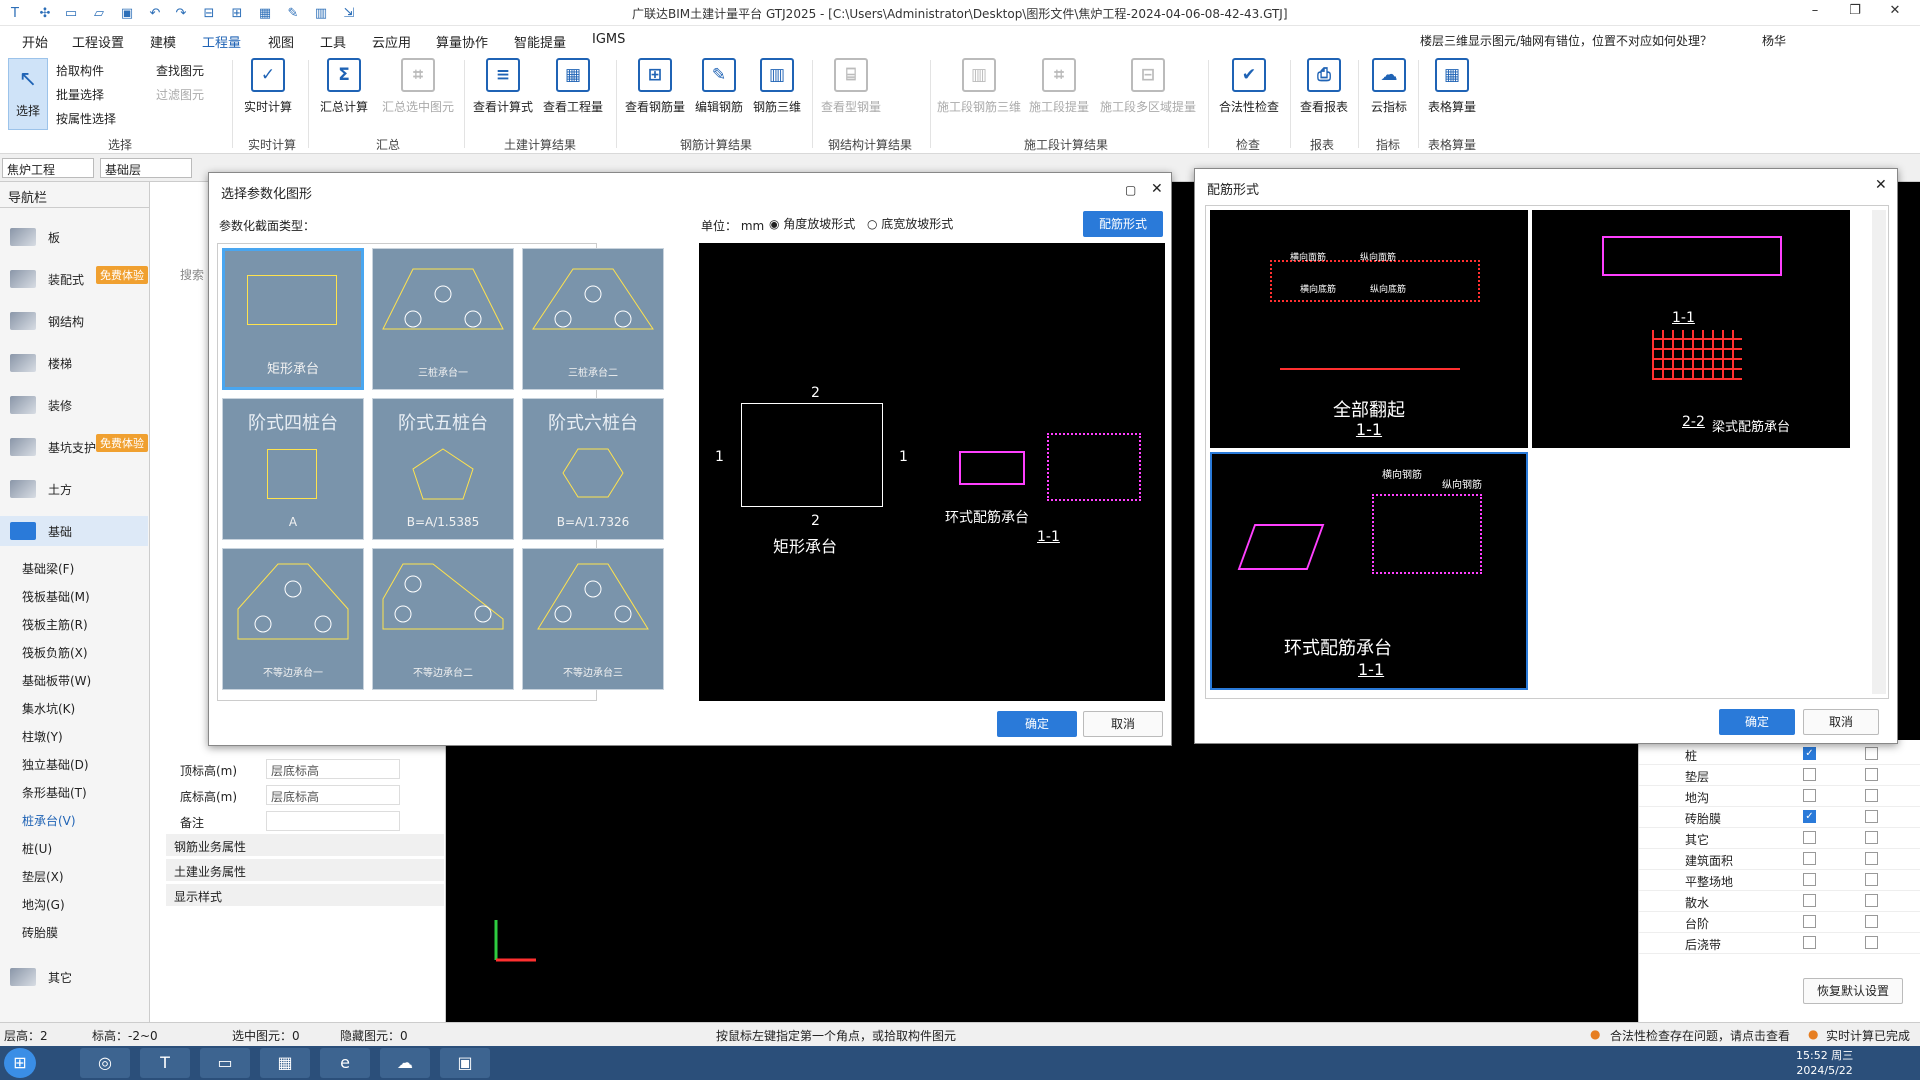 This screenshot has height=1080, width=1920. I want to click on redo-icon: ↷, so click(181, 13).